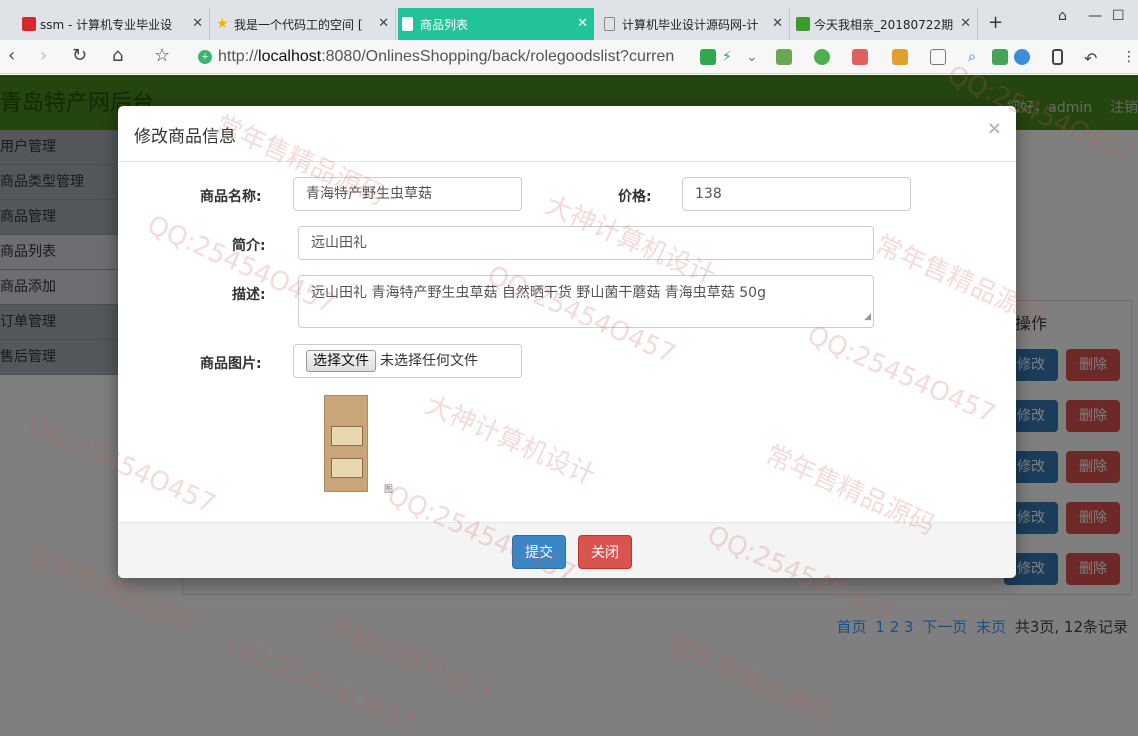 The image size is (1138, 736). What do you see at coordinates (1000, 57) in the screenshot?
I see `book-icon` at bounding box center [1000, 57].